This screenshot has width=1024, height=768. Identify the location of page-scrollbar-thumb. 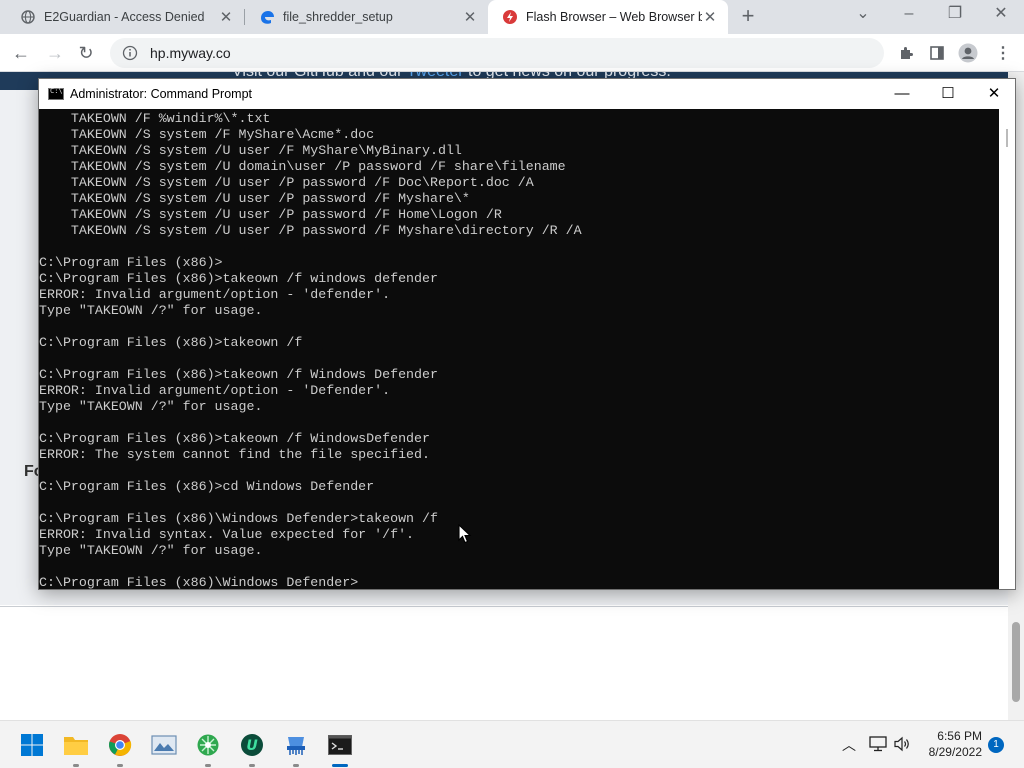
(1016, 662).